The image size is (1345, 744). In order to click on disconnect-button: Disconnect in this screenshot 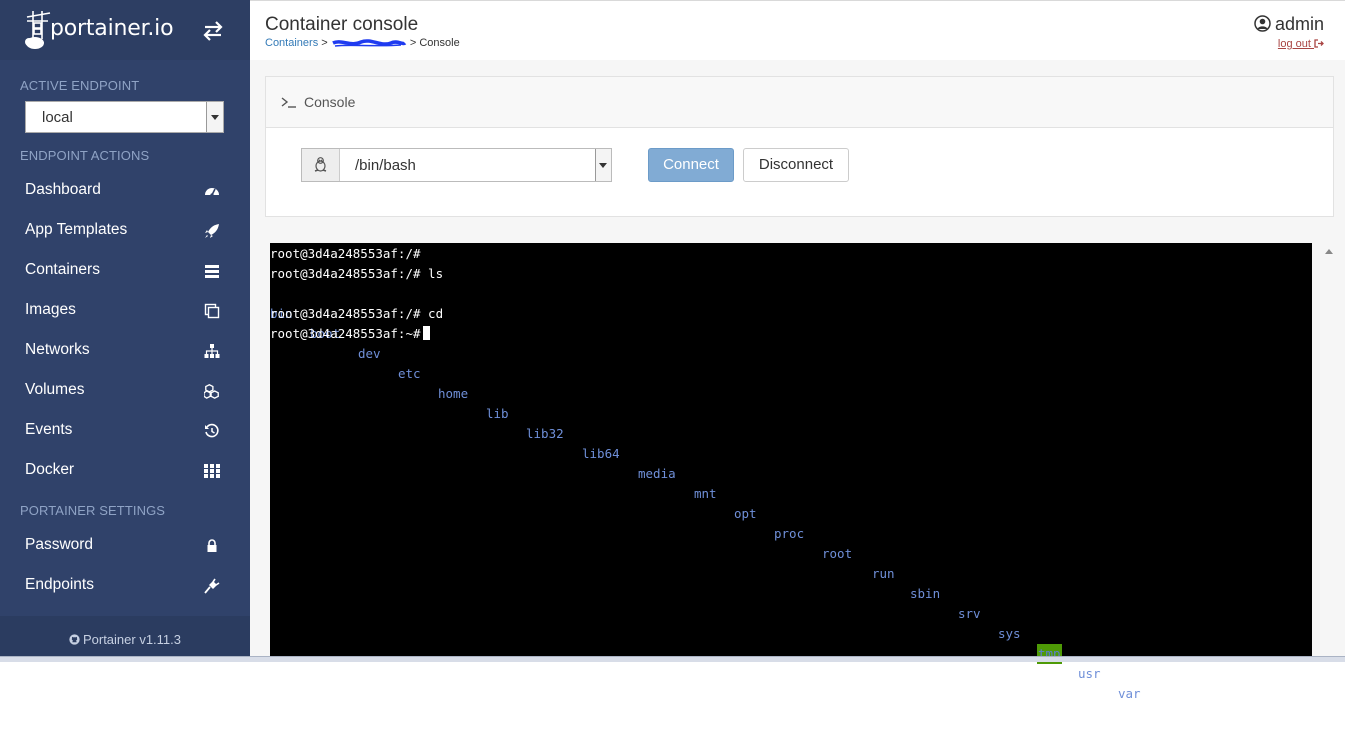, I will do `click(796, 165)`.